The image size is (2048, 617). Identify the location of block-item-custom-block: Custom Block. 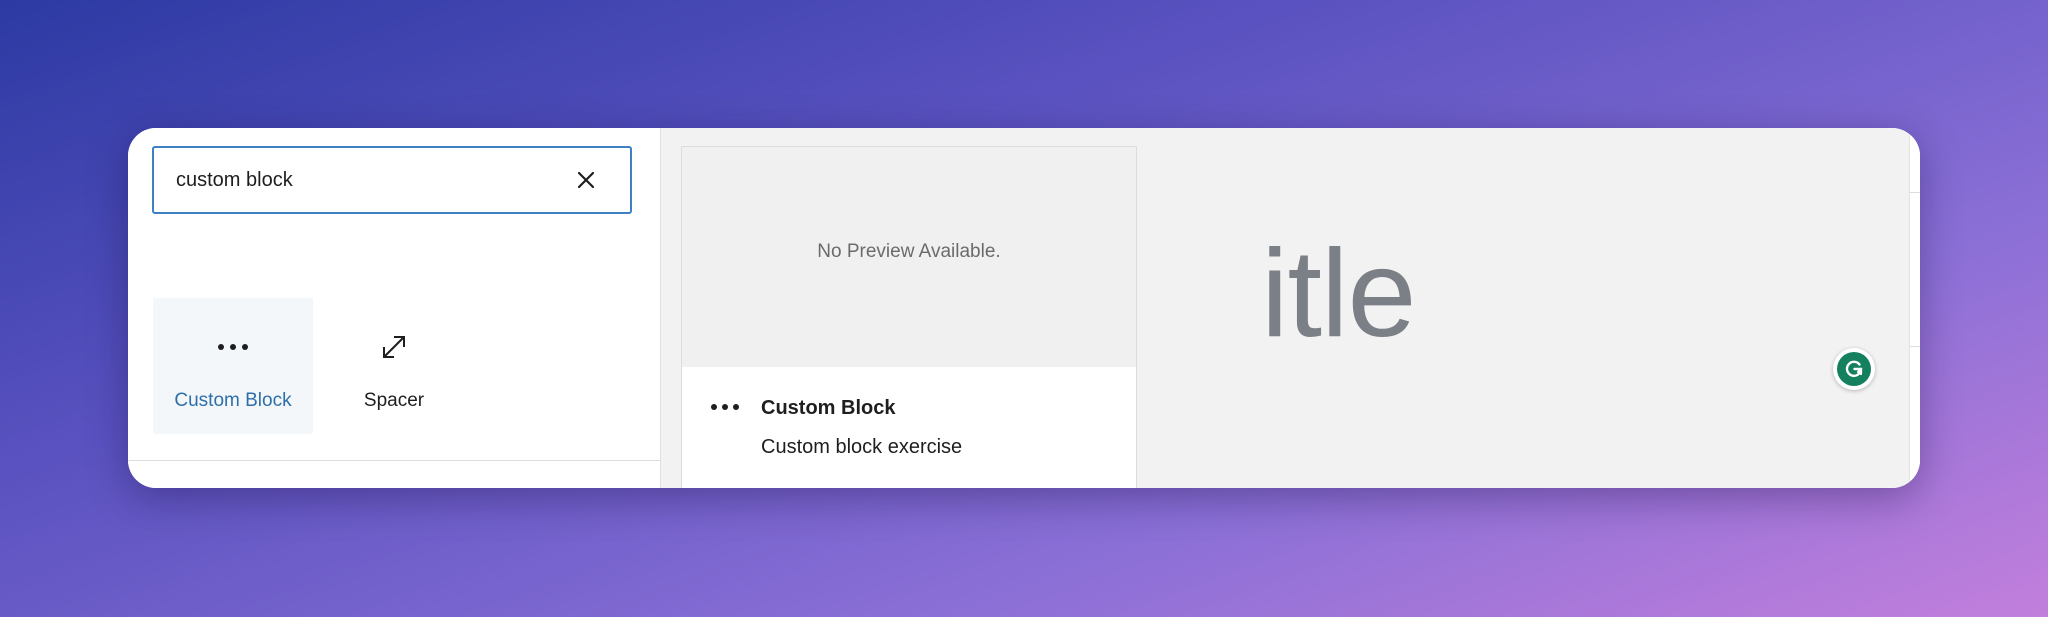
(233, 366).